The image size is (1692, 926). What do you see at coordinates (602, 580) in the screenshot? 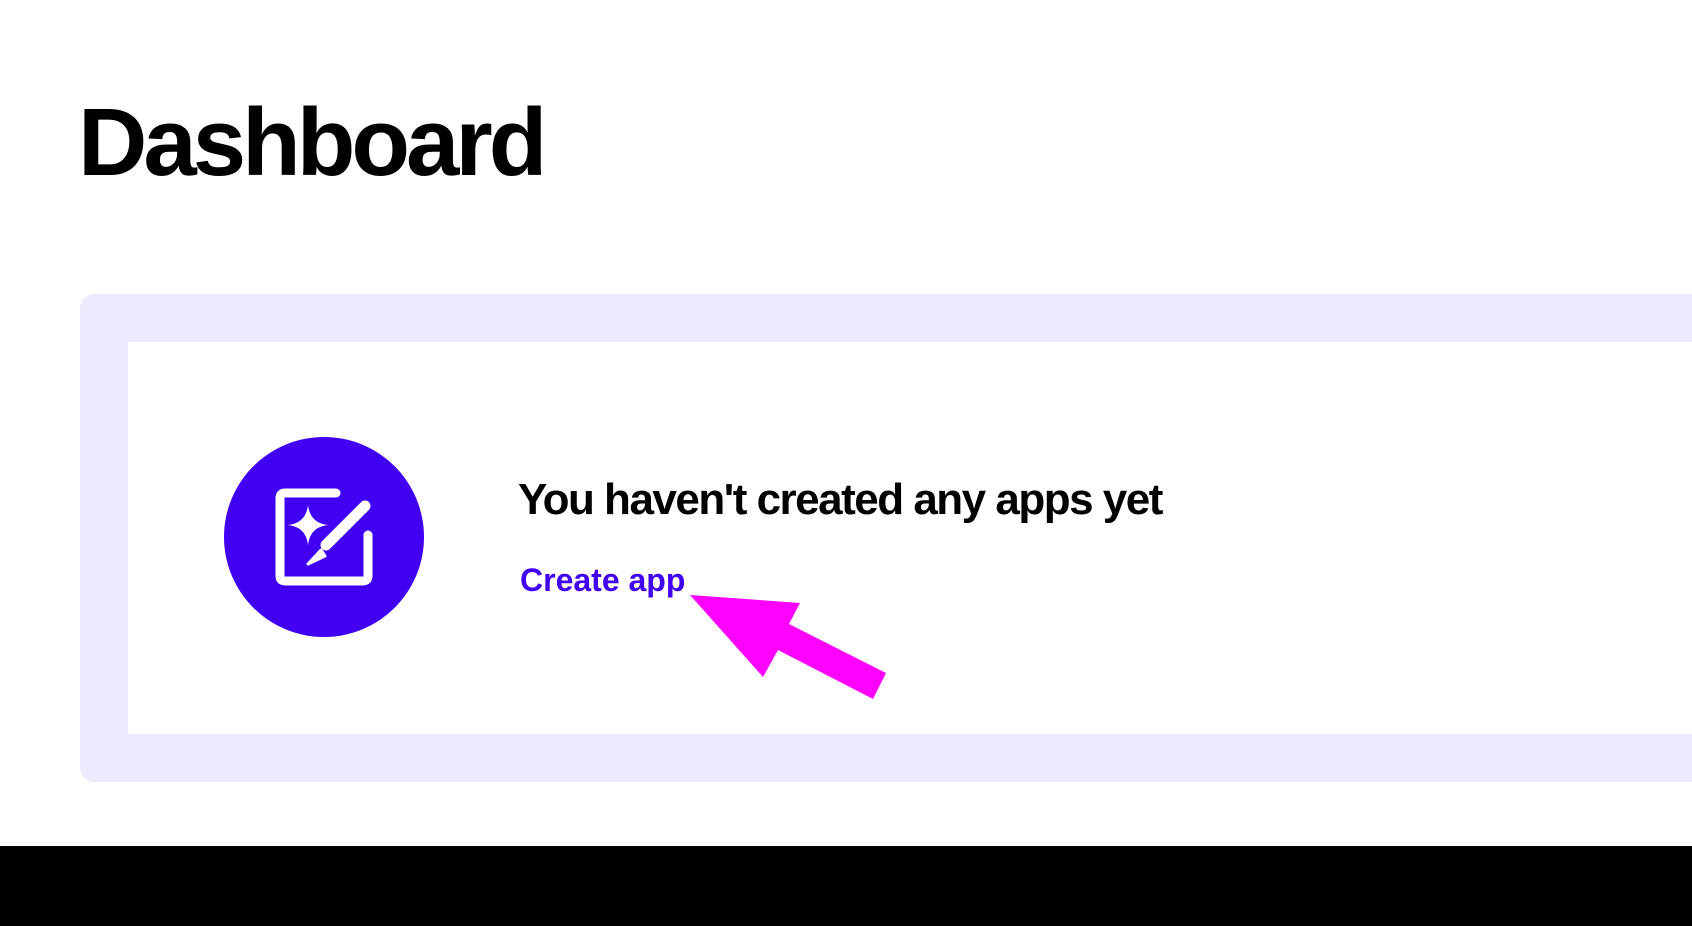
I see `create-app-link: Create app` at bounding box center [602, 580].